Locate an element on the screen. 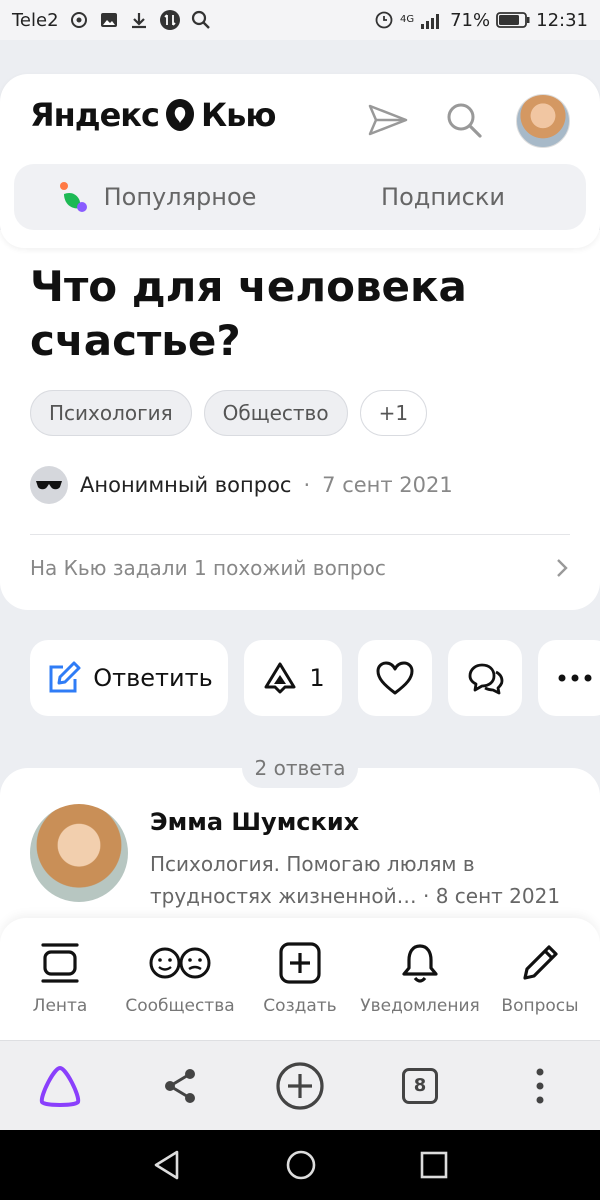 This screenshot has height=1200, width=600. status-bar: Tele2 4G 71% 12:31 is located at coordinates (300, 20).